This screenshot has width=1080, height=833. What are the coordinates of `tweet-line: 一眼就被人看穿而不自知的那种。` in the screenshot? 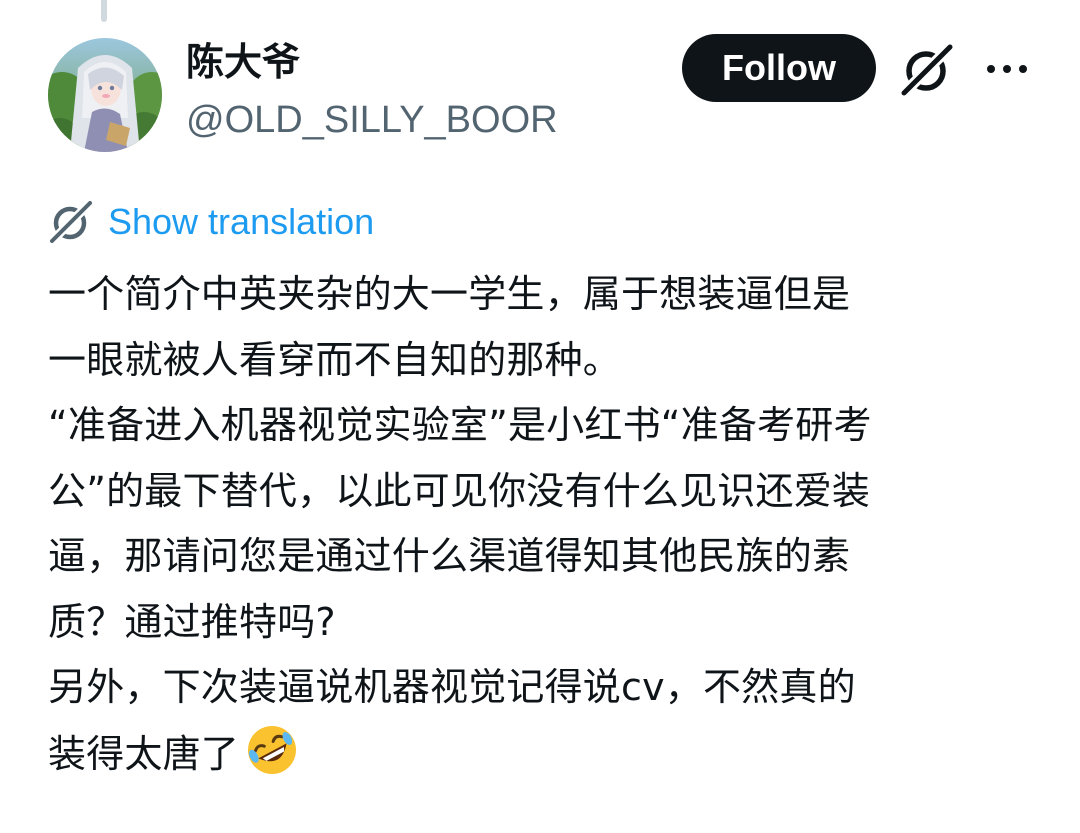 It's located at (335, 359).